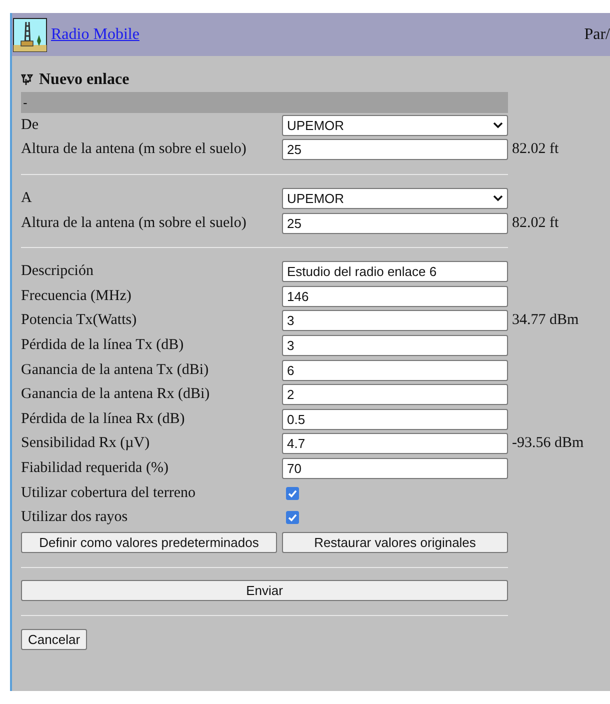 This screenshot has width=610, height=704. Describe the element at coordinates (30, 35) in the screenshot. I see `tower-logo-icon` at that location.